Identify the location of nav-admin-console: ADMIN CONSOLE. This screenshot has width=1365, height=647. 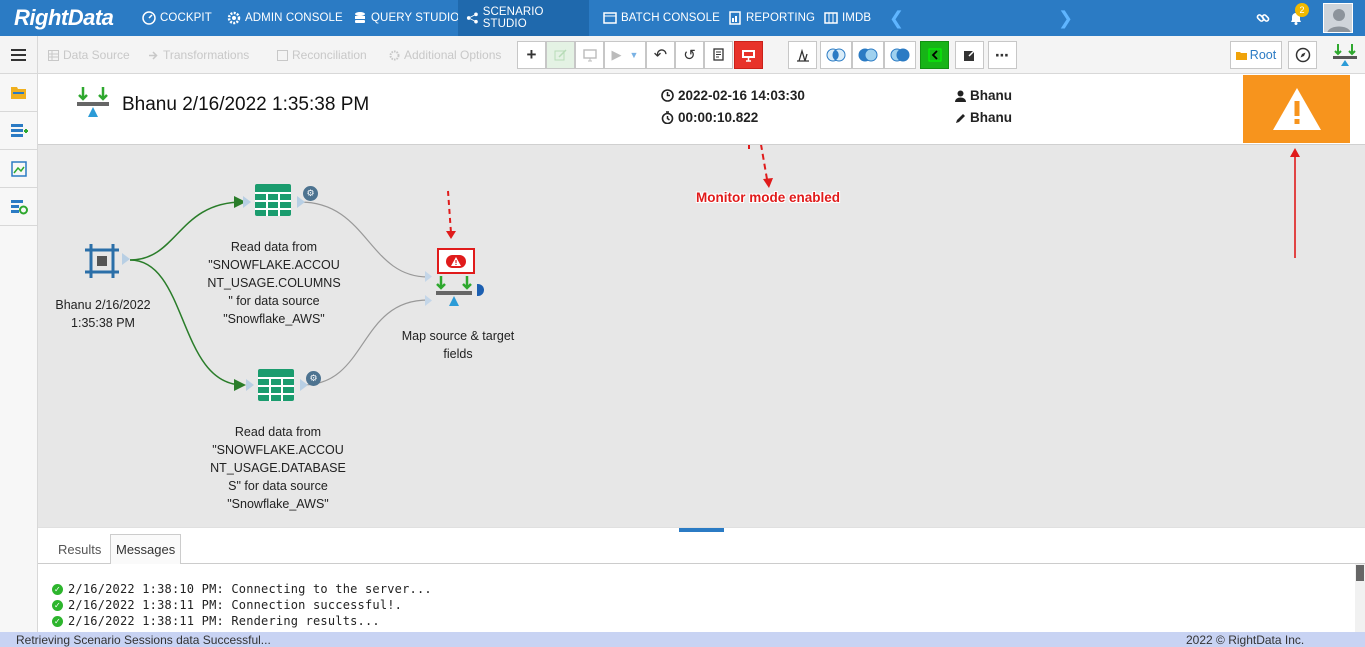
(285, 18).